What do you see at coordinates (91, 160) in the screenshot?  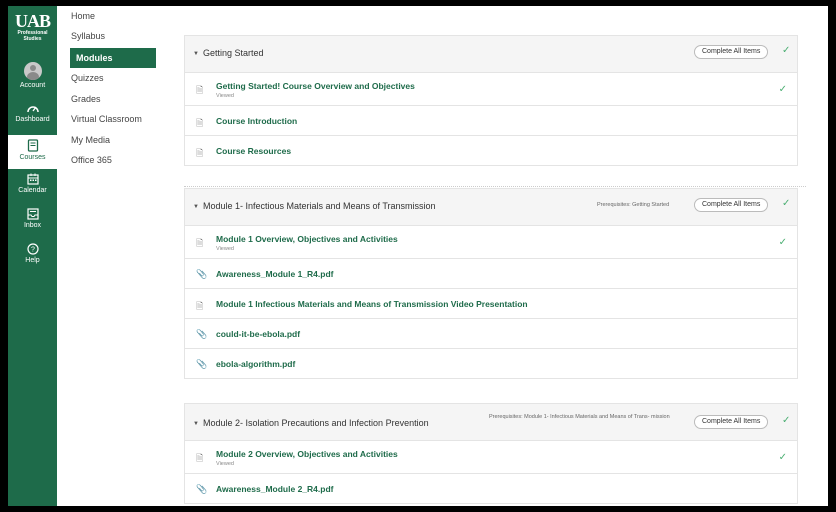 I see `course-nav-office-365: Office 365` at bounding box center [91, 160].